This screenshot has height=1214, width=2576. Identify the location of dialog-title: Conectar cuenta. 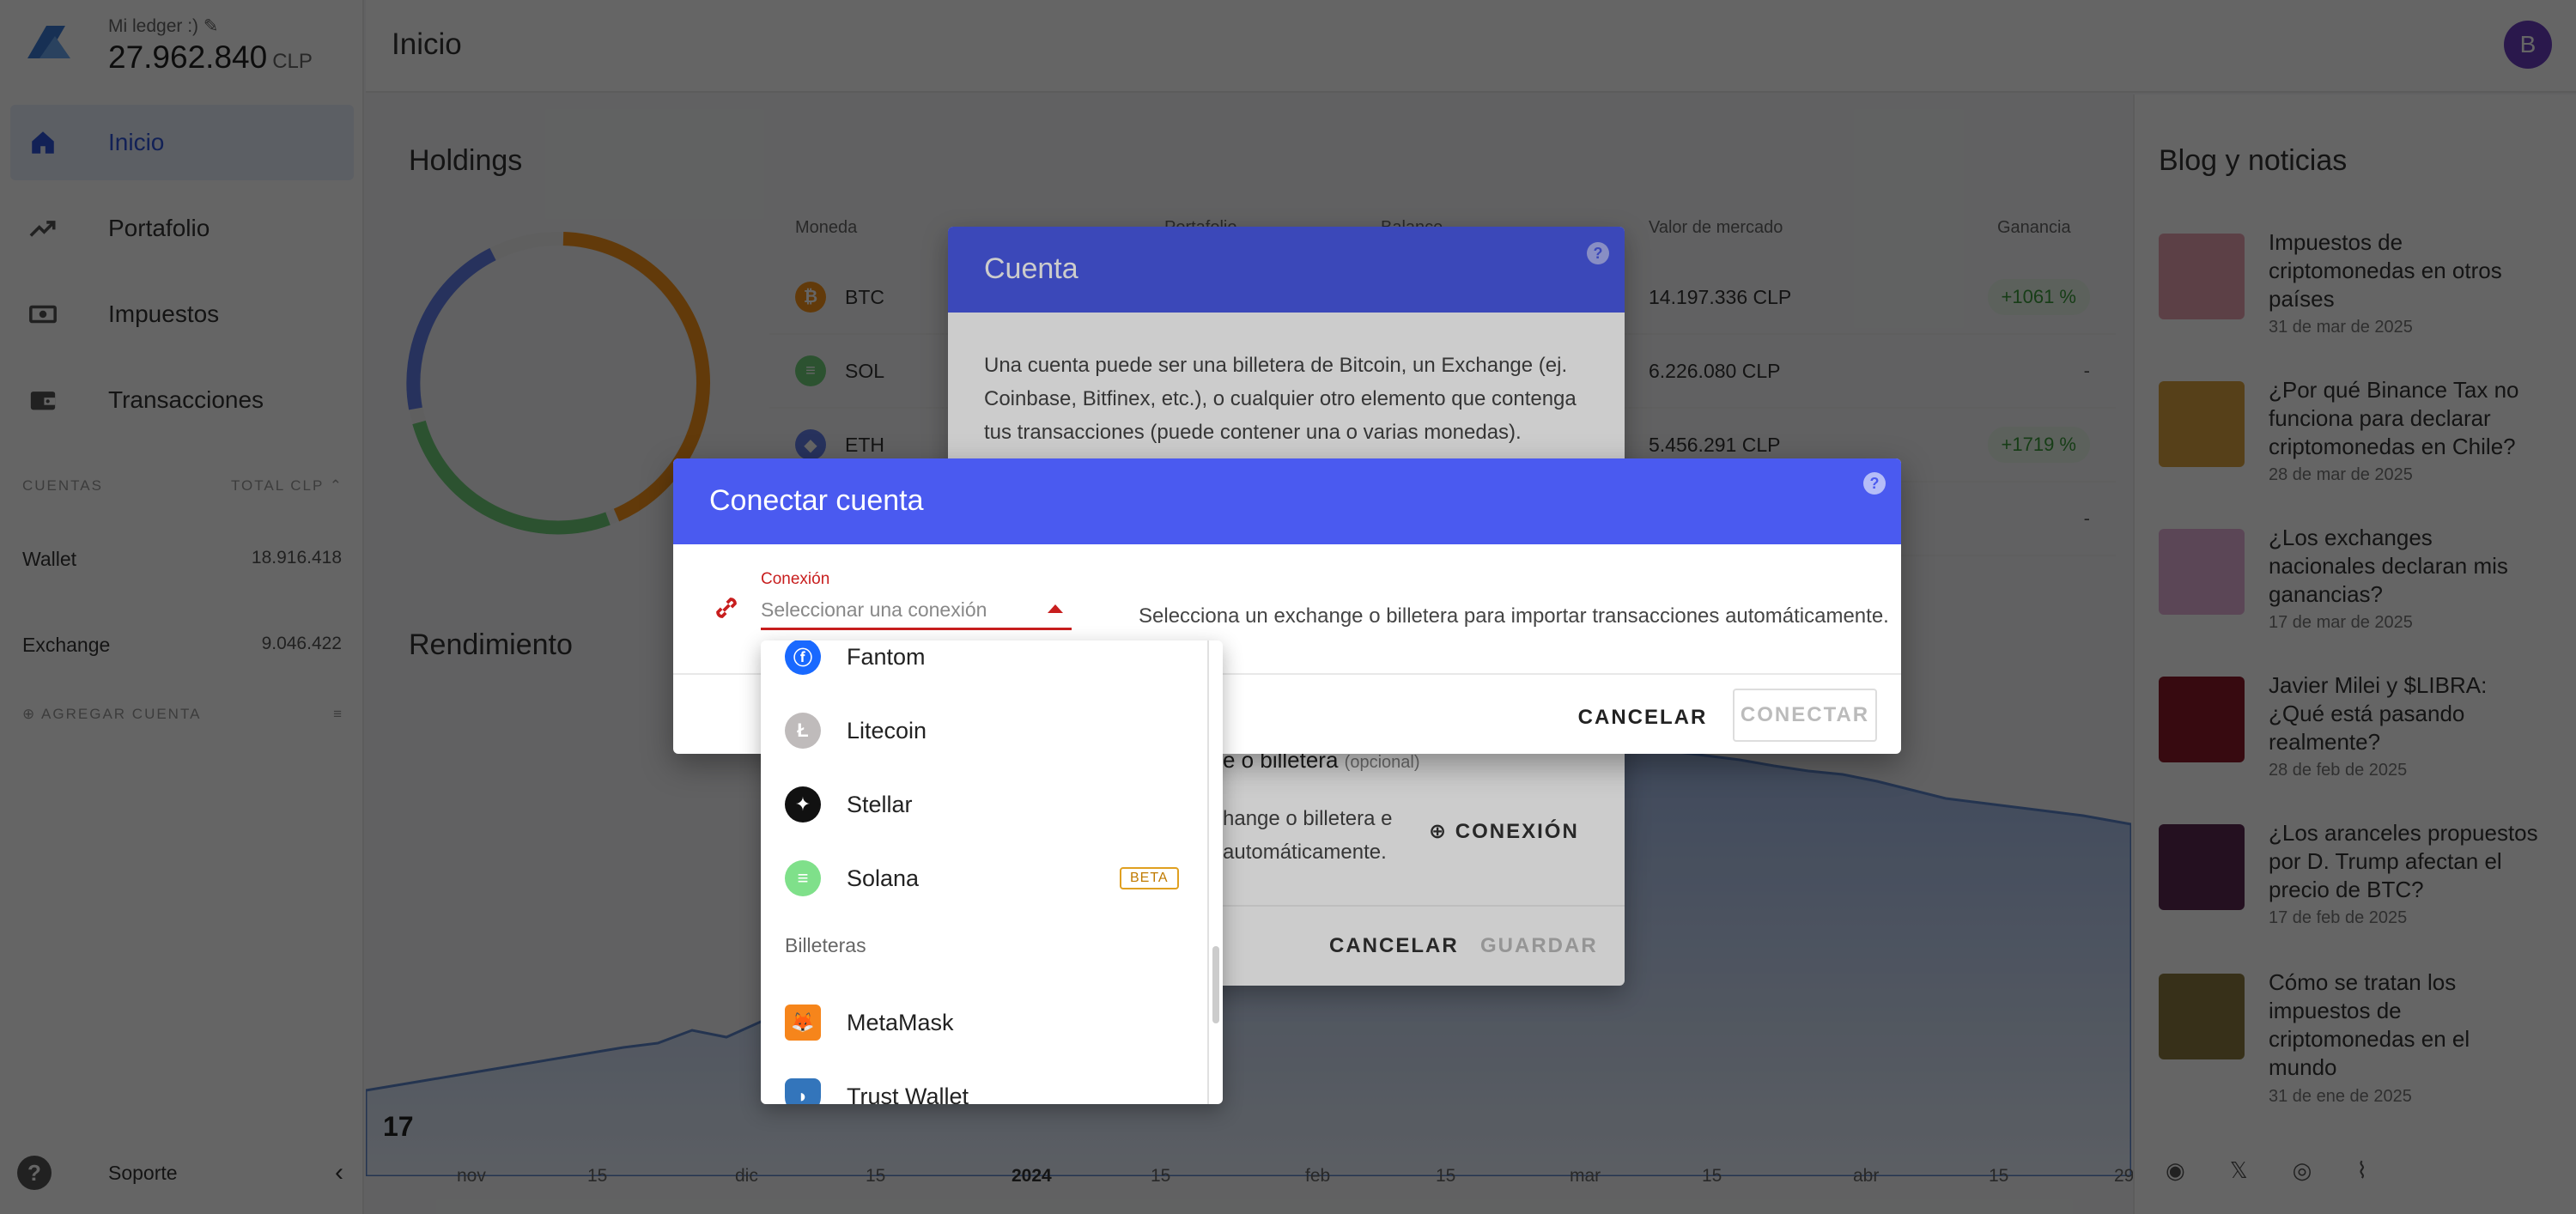
(1287, 501).